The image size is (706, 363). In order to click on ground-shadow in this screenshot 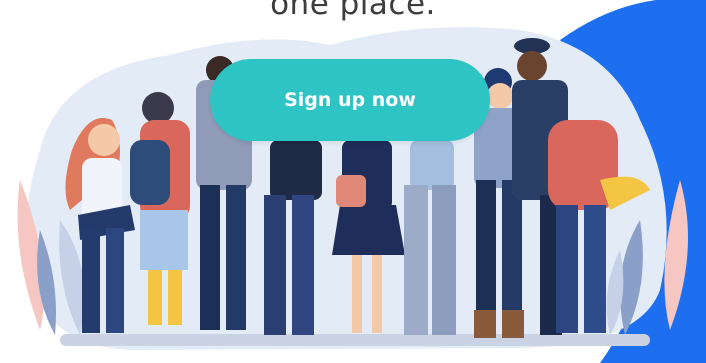, I will do `click(355, 340)`.